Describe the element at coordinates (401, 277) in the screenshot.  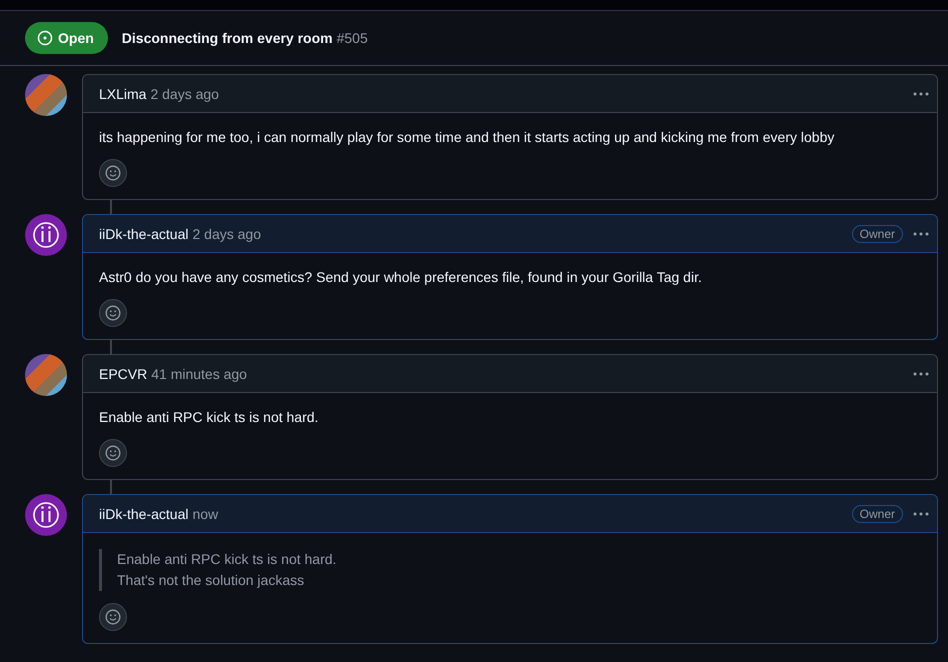
I see `comment-text: Astr0 do you have any cosmetics? Send your whole preferences file, found in your Gorilla Tag dir.` at that location.